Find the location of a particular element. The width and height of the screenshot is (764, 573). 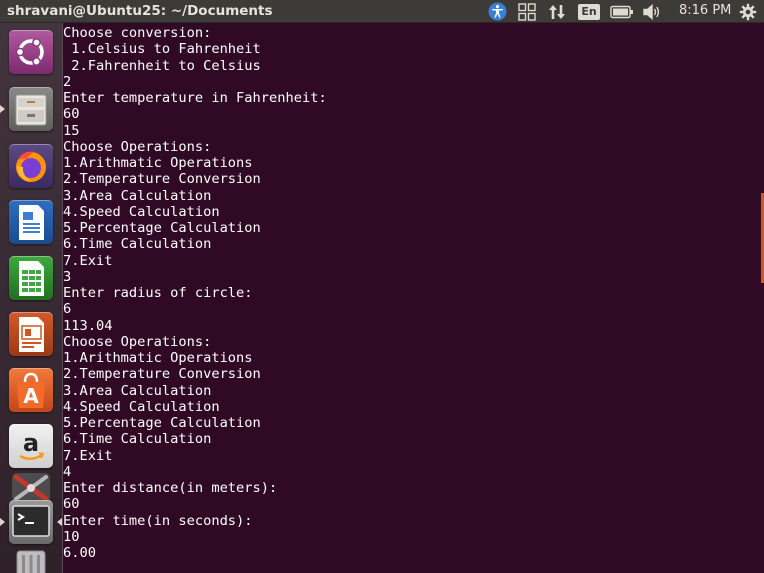

volume-icon is located at coordinates (653, 11).